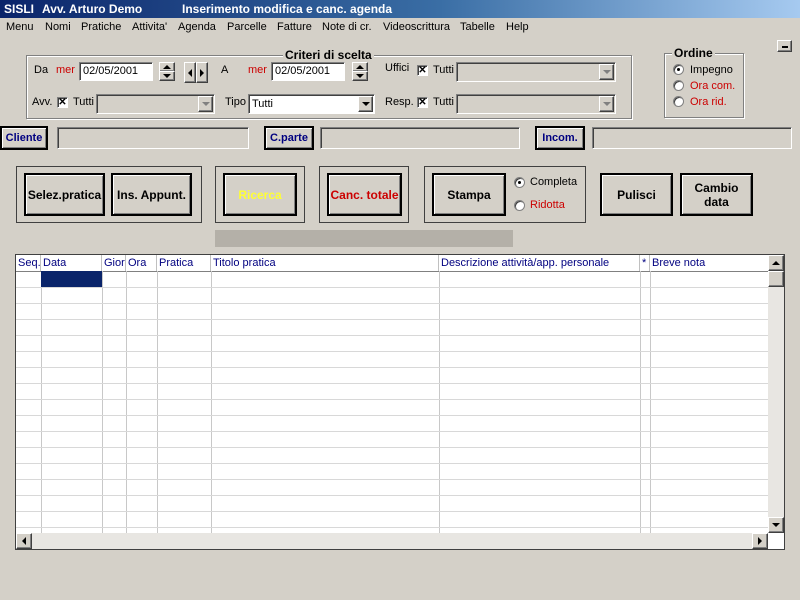 This screenshot has height=600, width=800. Describe the element at coordinates (116, 71) in the screenshot. I see `da-date-input: 02/05/2001` at that location.